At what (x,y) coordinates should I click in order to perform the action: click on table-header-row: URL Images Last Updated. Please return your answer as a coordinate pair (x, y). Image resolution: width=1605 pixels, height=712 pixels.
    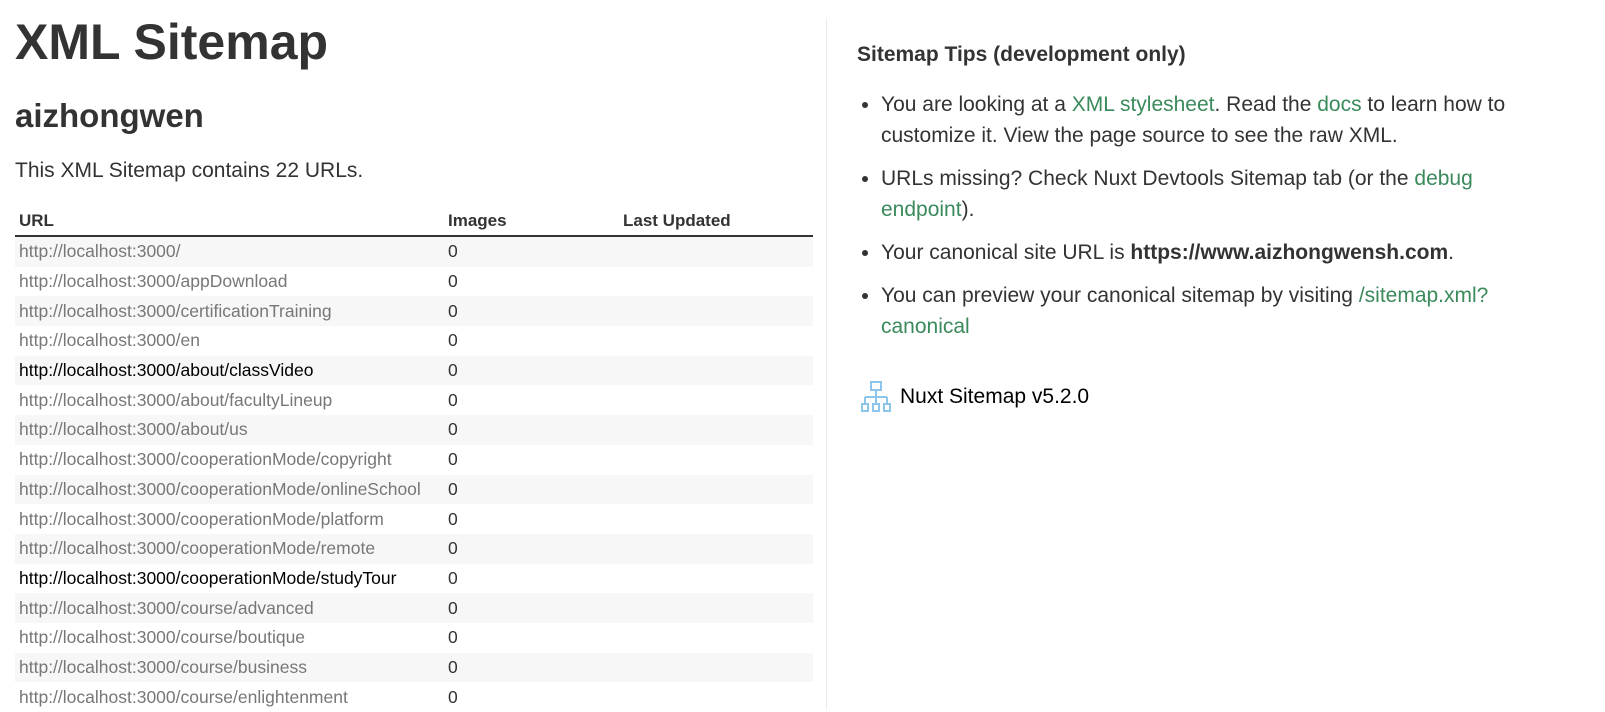
    Looking at the image, I should click on (414, 222).